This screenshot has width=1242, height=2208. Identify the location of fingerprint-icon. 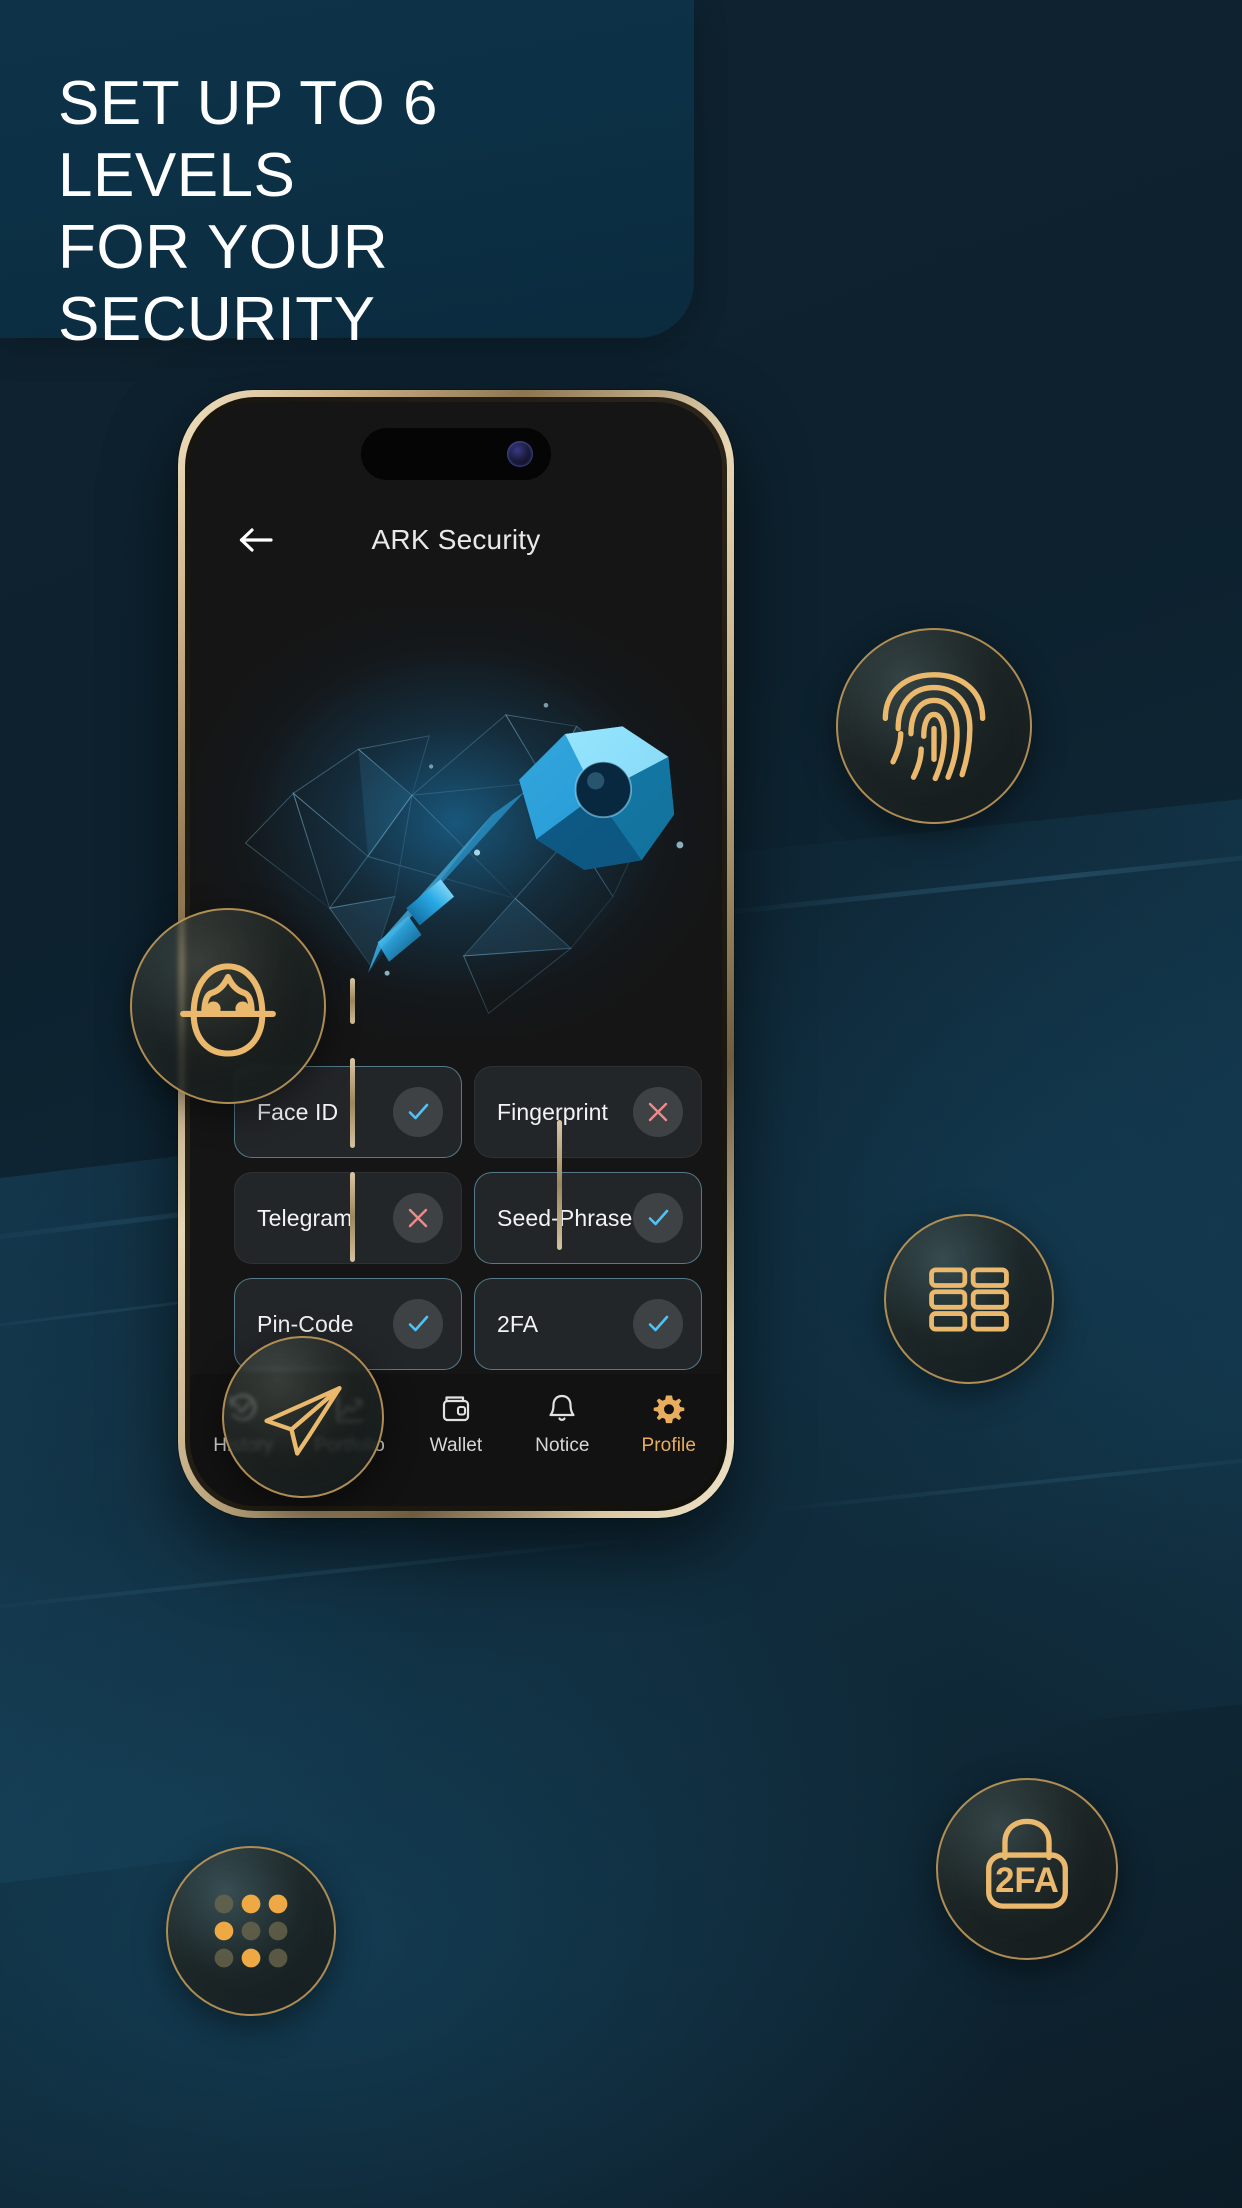
(934, 727).